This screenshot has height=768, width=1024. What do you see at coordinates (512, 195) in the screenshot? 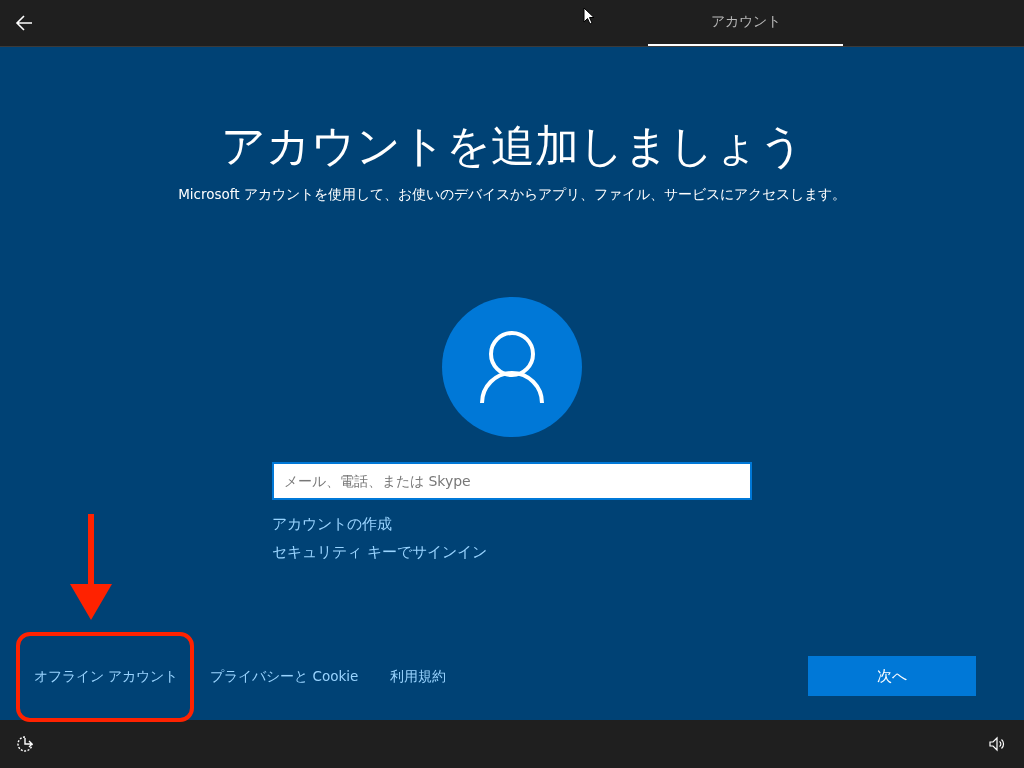
I see `page-subheading: Microsoft アカウントを使用して、お使いのデバイスからアプリ、ファイル、サービスにアクセスします。` at bounding box center [512, 195].